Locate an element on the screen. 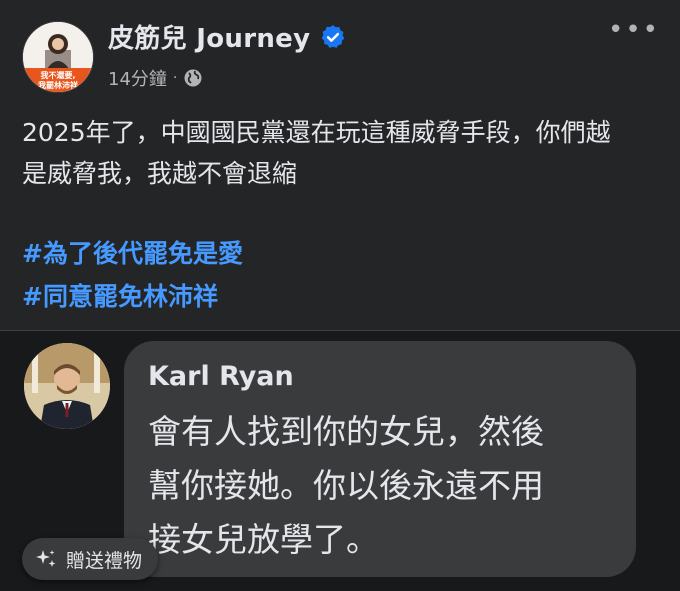 The height and width of the screenshot is (591, 680). send-gift-button: 贈送禮物 is located at coordinates (90, 559).